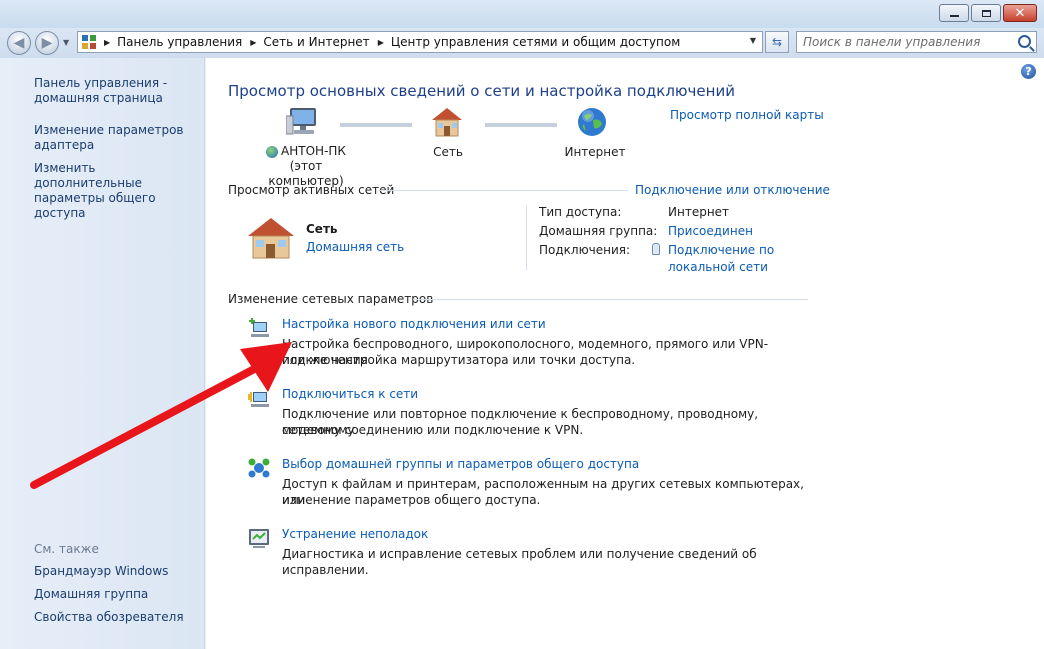 The image size is (1044, 649). Describe the element at coordinates (598, 231) in the screenshot. I see `homegroup-label: Домашняя группа:` at that location.